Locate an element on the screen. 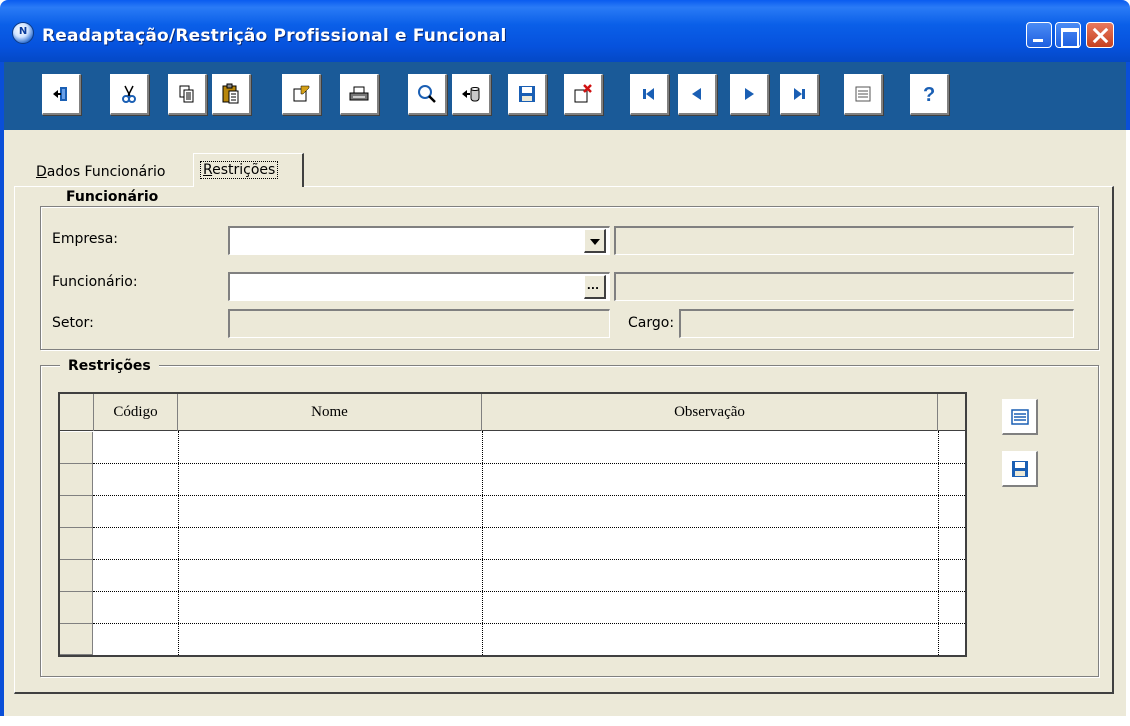  previous-record-button is located at coordinates (697, 94).